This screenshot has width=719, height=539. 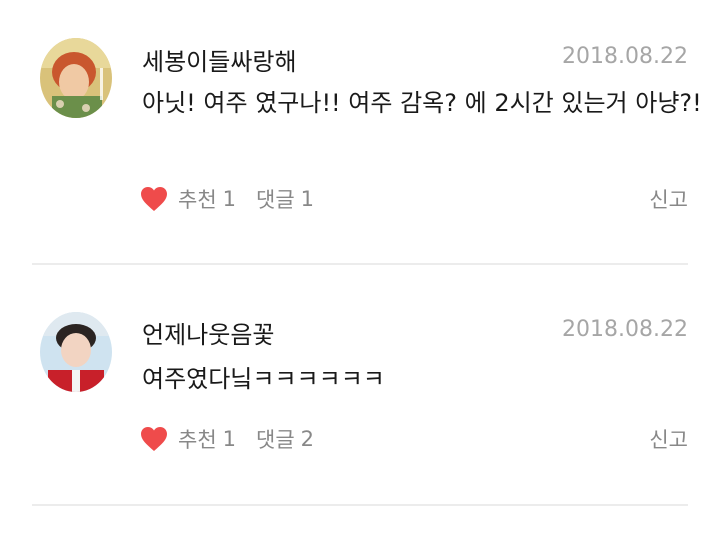 What do you see at coordinates (208, 335) in the screenshot?
I see `comment-username: 언제나웃음꽃` at bounding box center [208, 335].